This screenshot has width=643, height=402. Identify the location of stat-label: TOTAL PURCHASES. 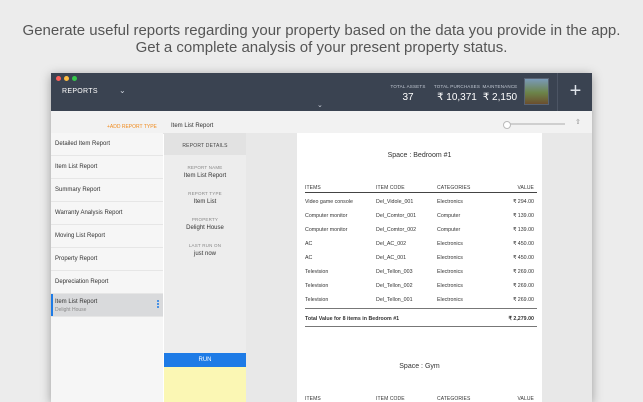
(457, 86).